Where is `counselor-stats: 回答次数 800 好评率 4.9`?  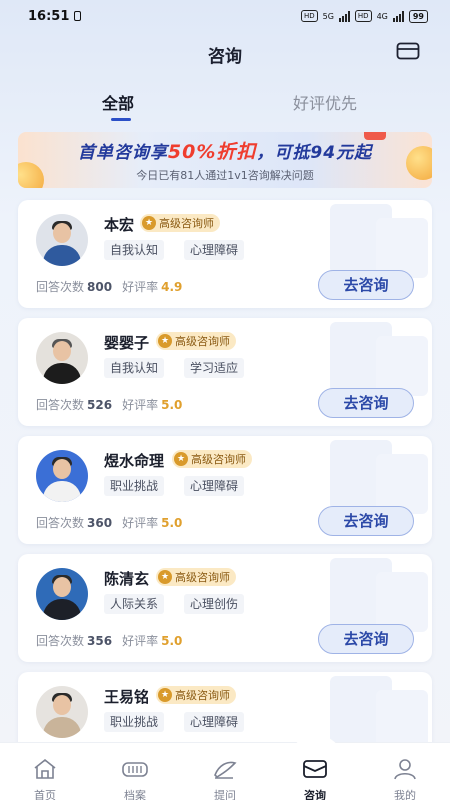
counselor-stats: 回答次数 800 好评率 4.9 is located at coordinates (109, 286).